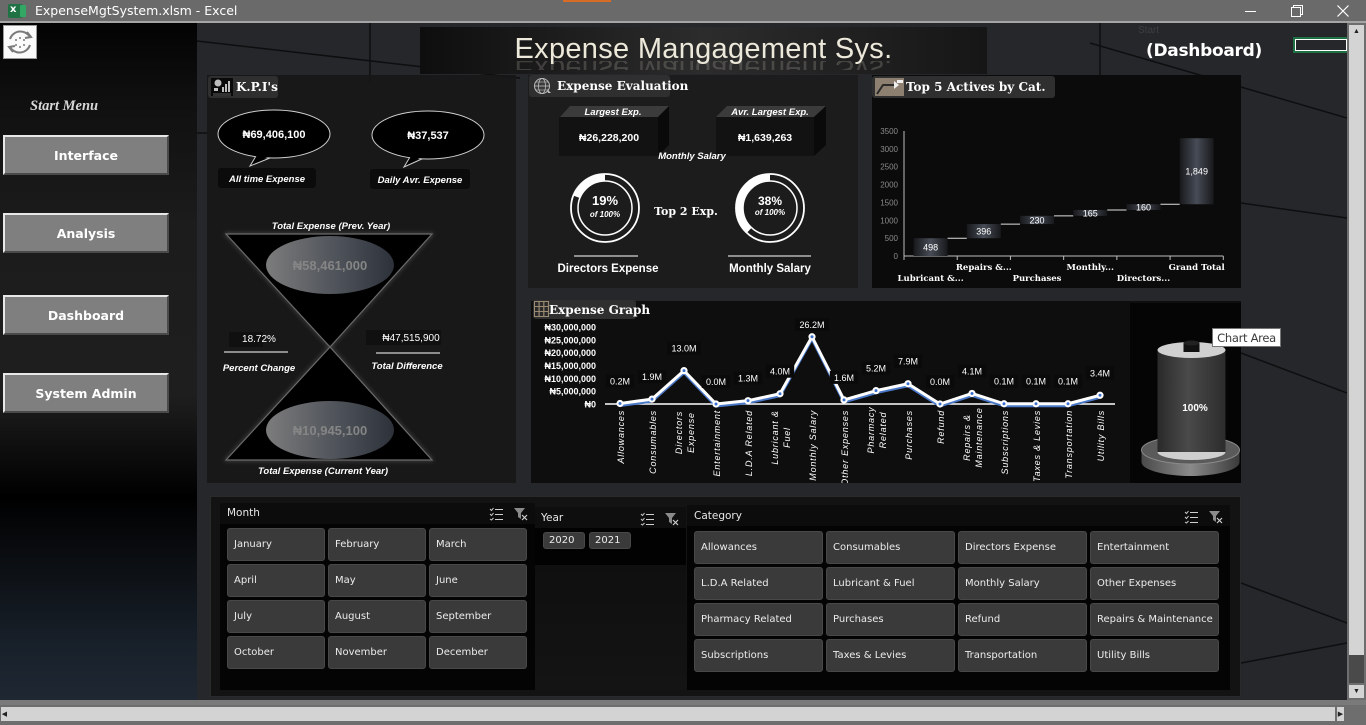 The width and height of the screenshot is (1366, 725). I want to click on x-category-label: Purchases, so click(909, 435).